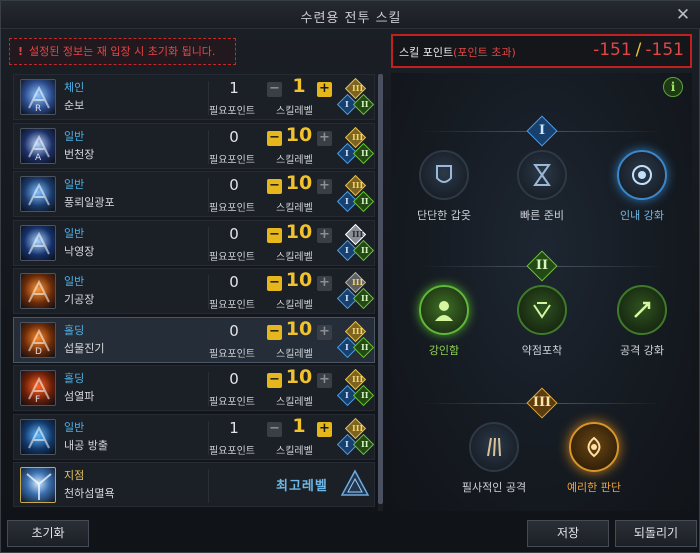  Describe the element at coordinates (542, 350) in the screenshot. I see `tripod-option-label: 약점포착` at that location.